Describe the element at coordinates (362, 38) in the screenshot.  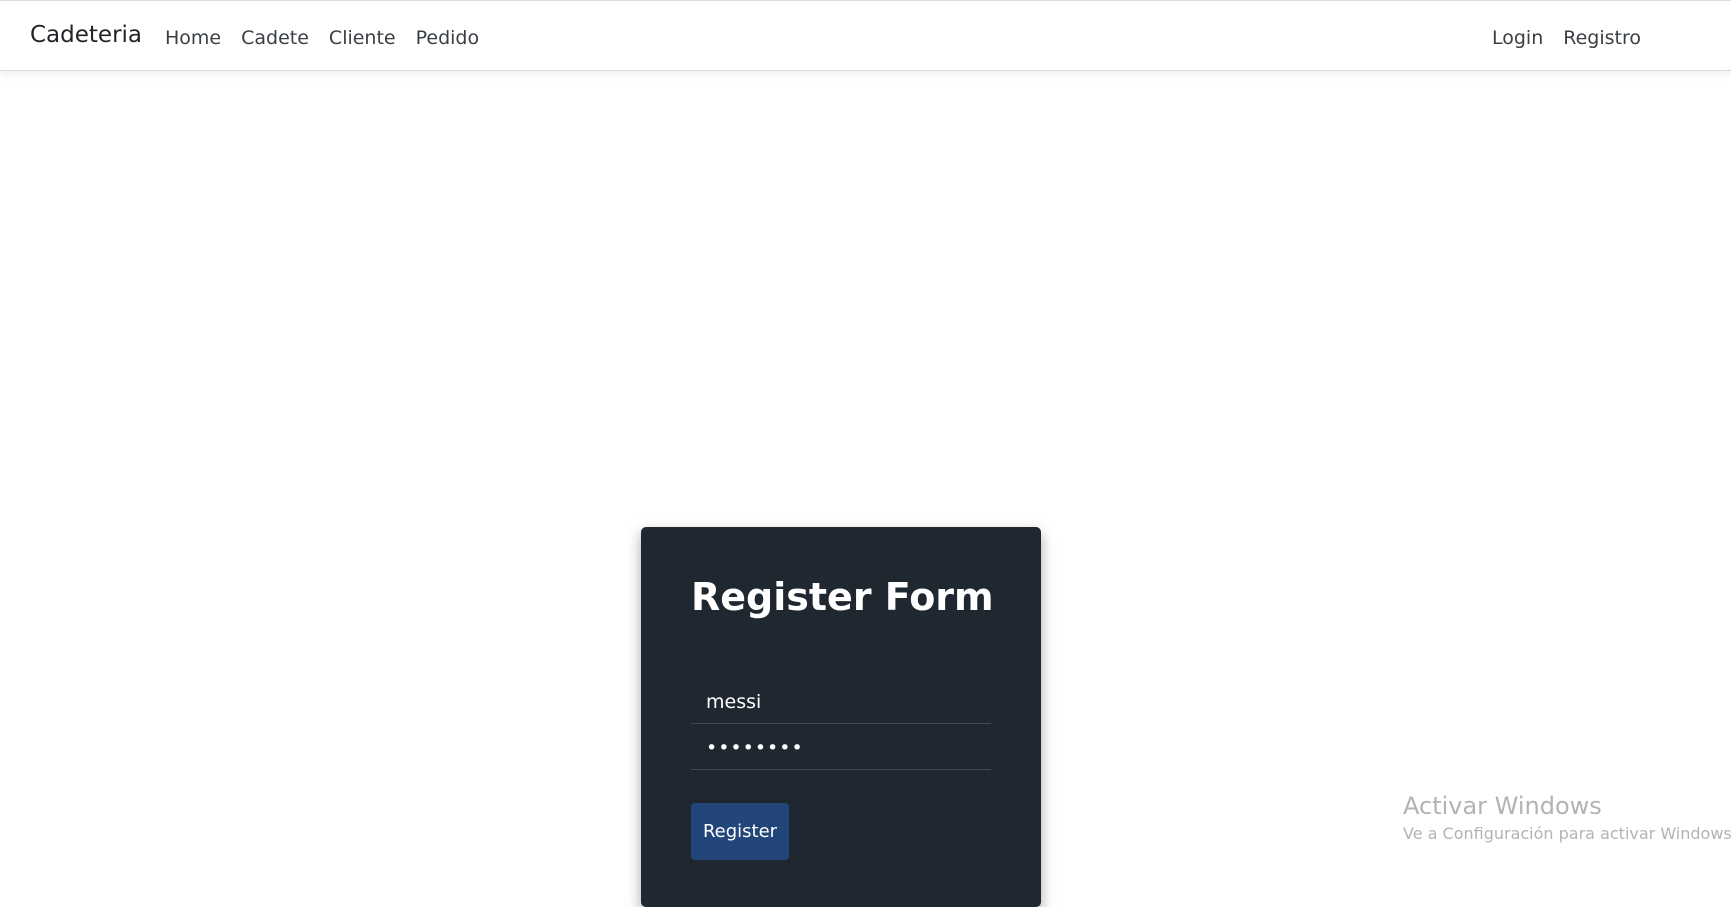
I see `nav-link-cliente: Cliente` at that location.